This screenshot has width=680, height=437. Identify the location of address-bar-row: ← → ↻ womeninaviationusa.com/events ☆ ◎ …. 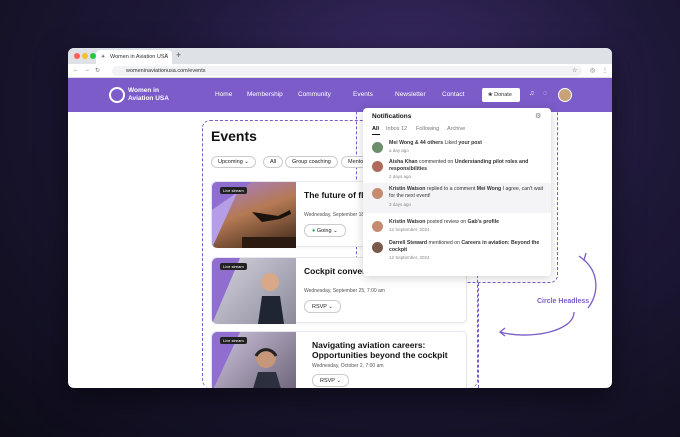
(340, 71).